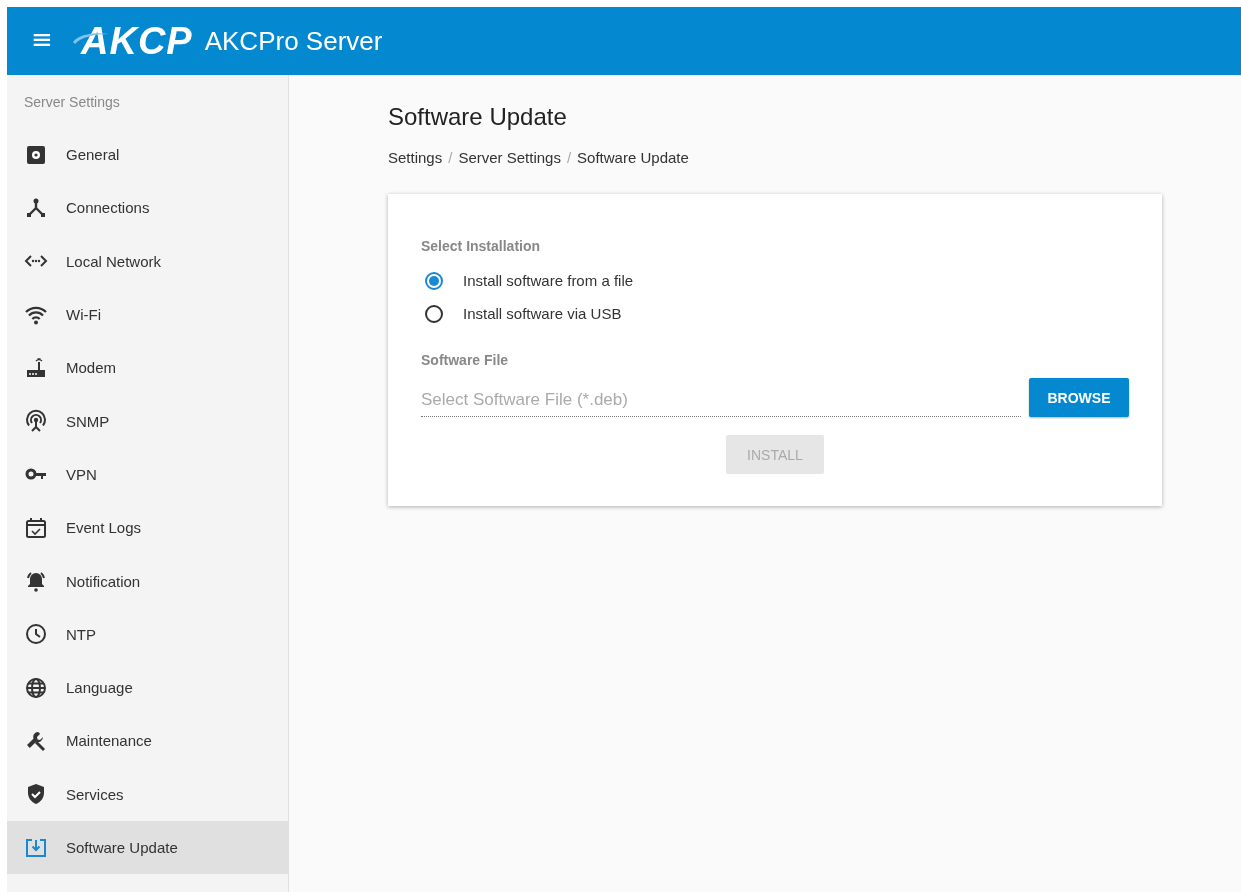 The width and height of the screenshot is (1241, 892). Describe the element at coordinates (548, 280) in the screenshot. I see `radio-label: Install software from a file` at that location.